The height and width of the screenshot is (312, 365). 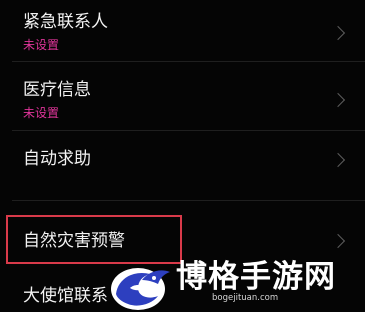 What do you see at coordinates (140, 289) in the screenshot?
I see `bird-logo-icon` at bounding box center [140, 289].